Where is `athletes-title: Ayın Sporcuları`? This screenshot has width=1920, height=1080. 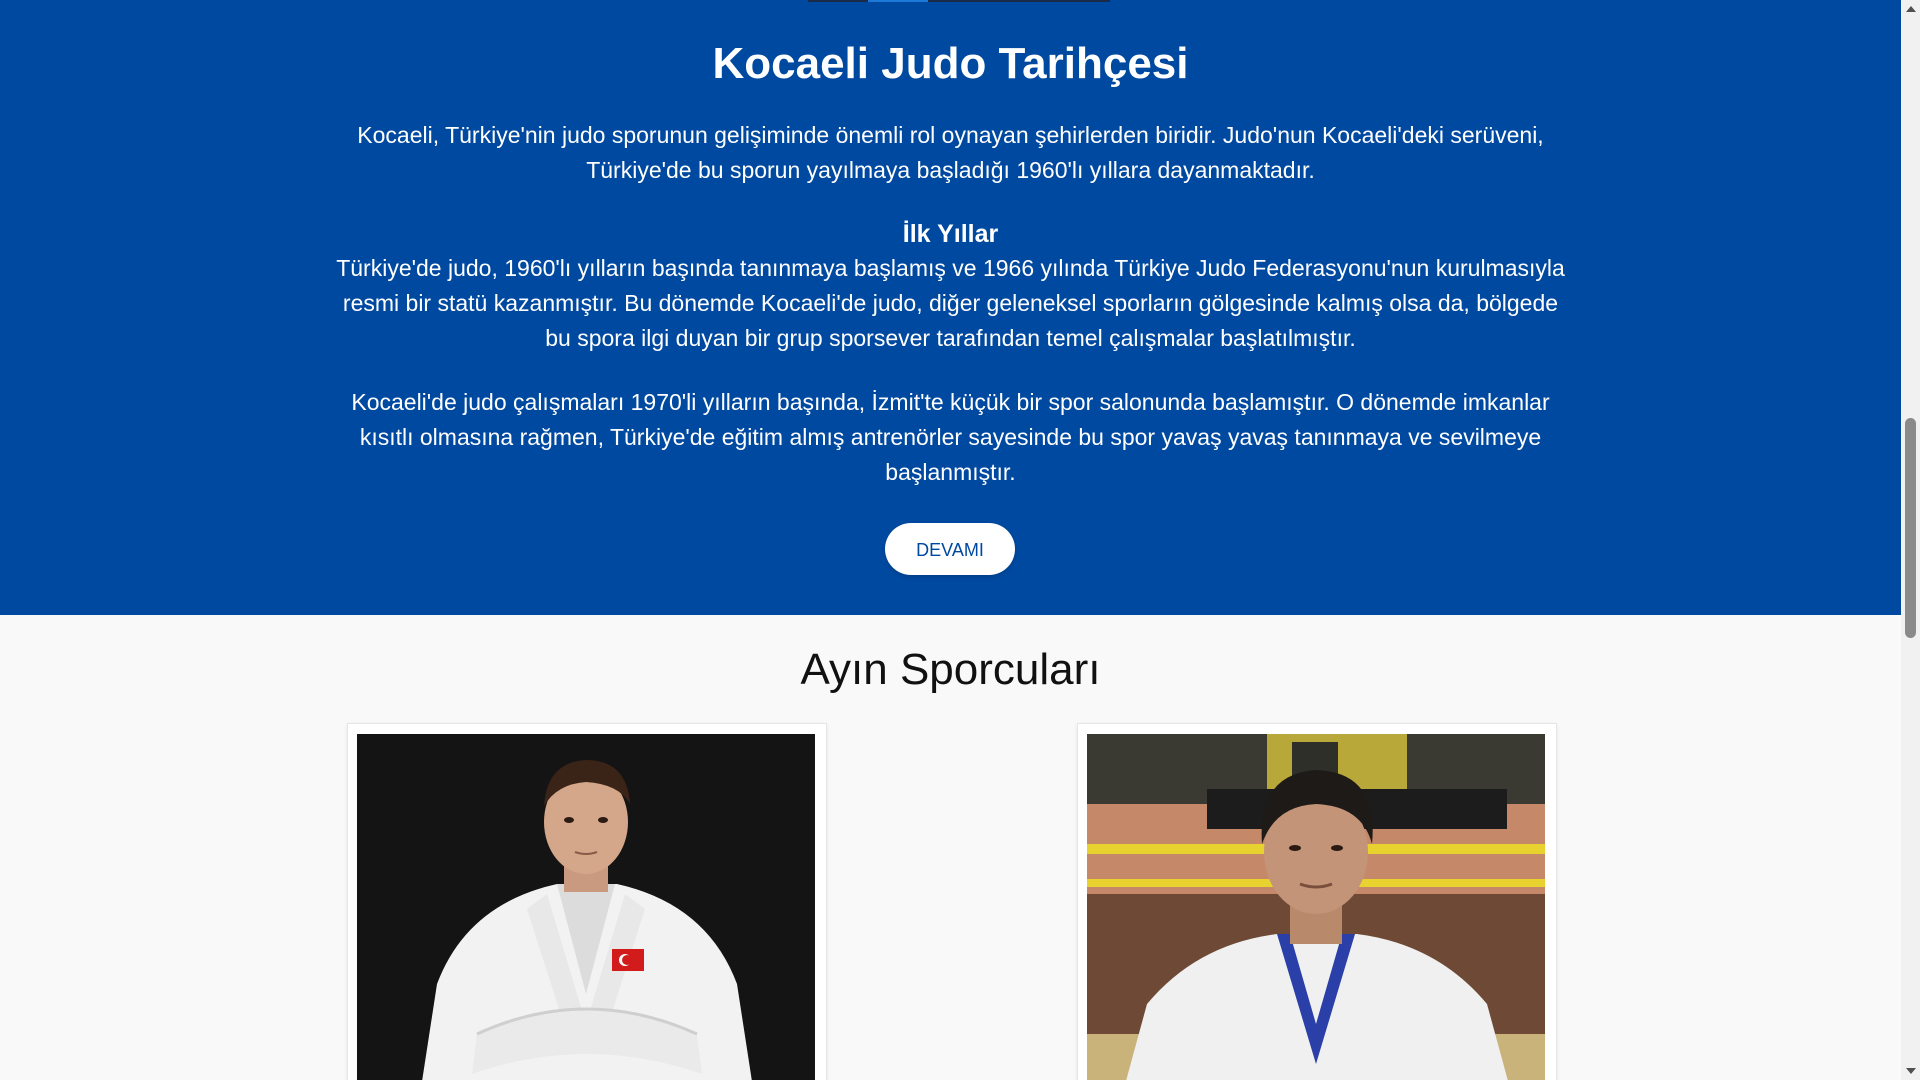 athletes-title: Ayın Sporcuları is located at coordinates (950, 669).